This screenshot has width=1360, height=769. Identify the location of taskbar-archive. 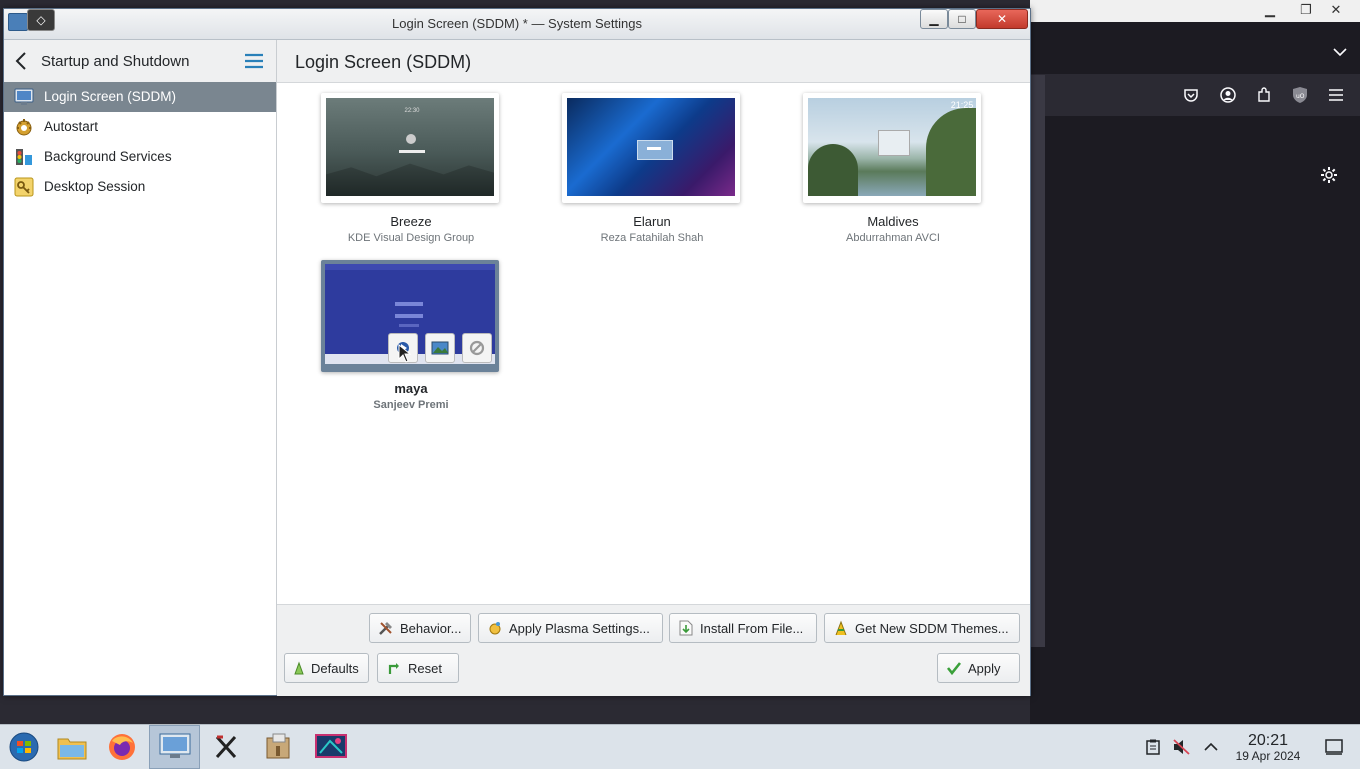
(278, 747).